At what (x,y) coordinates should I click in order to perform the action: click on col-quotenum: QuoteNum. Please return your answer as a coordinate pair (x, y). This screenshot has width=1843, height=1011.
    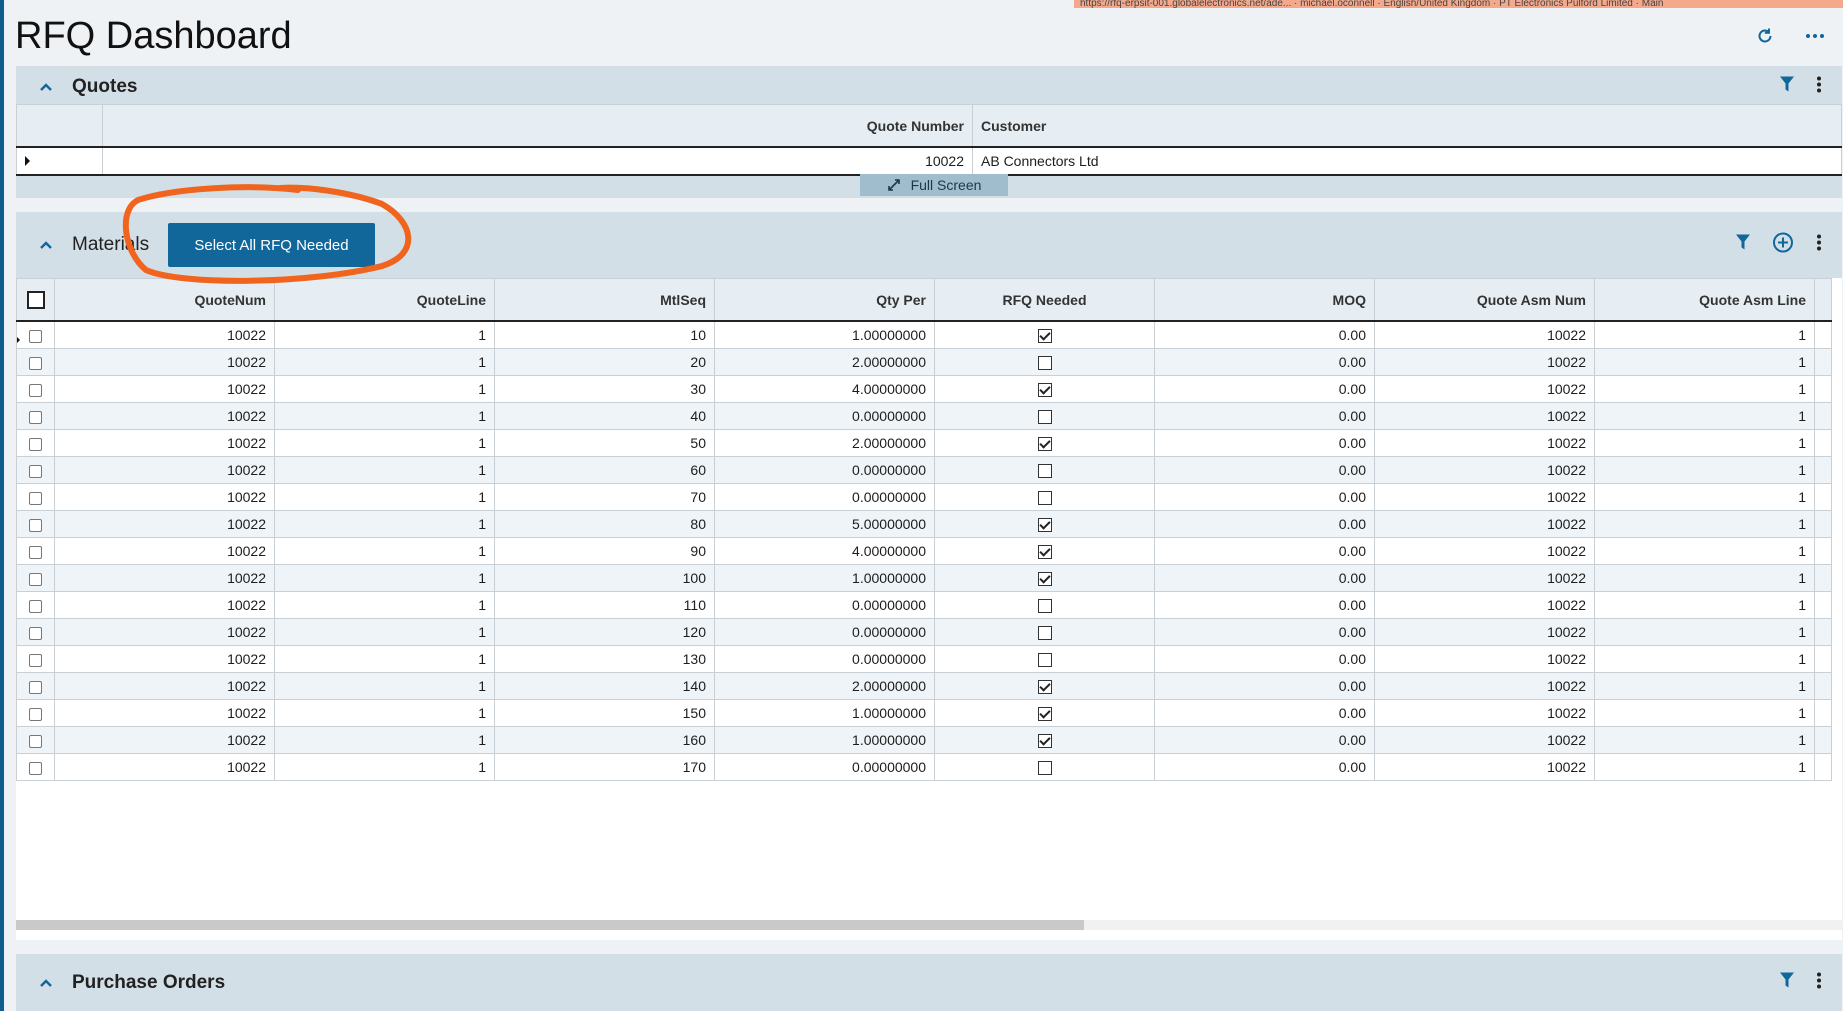
    Looking at the image, I should click on (164, 300).